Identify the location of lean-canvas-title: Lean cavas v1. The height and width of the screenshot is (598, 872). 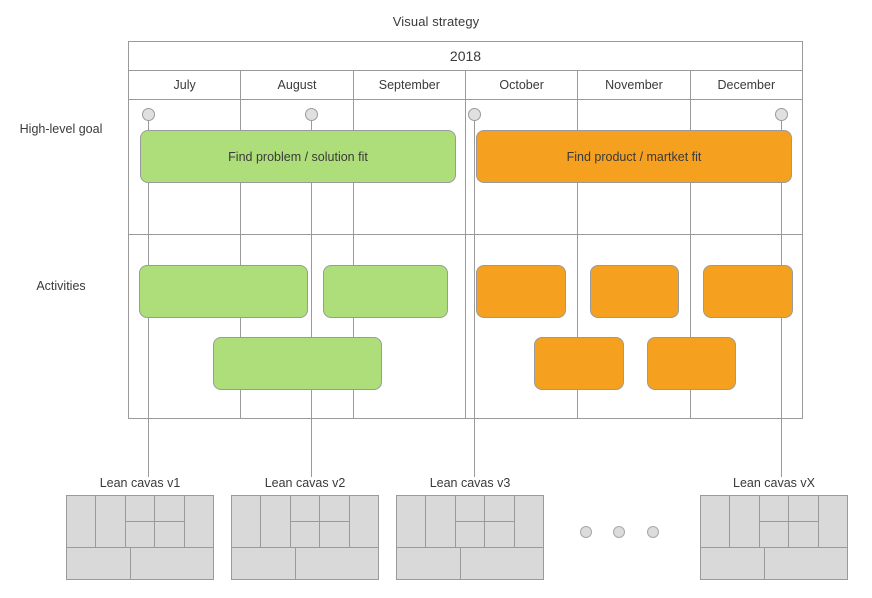
(140, 483).